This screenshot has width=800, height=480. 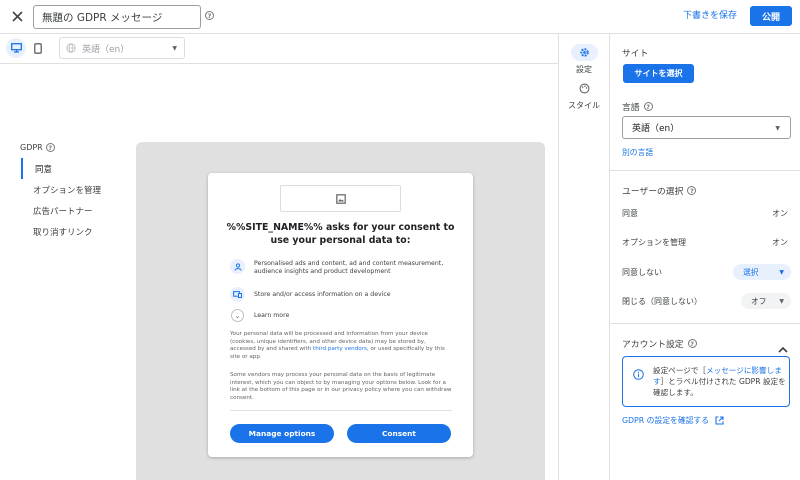 What do you see at coordinates (759, 301) in the screenshot?
I see `choice-value: オフ` at bounding box center [759, 301].